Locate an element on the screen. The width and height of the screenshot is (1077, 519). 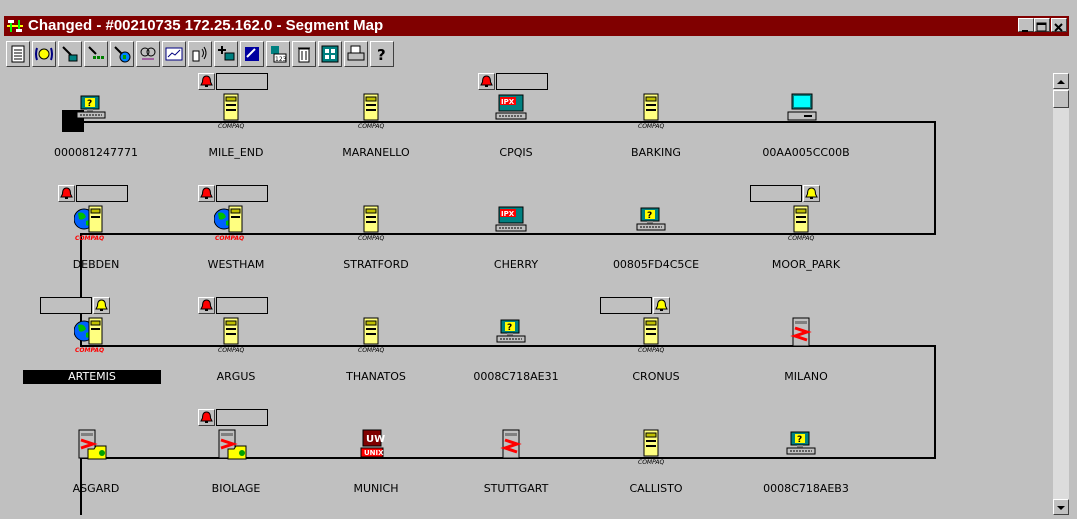
device-label: STUTTGART is located at coordinates (516, 488).